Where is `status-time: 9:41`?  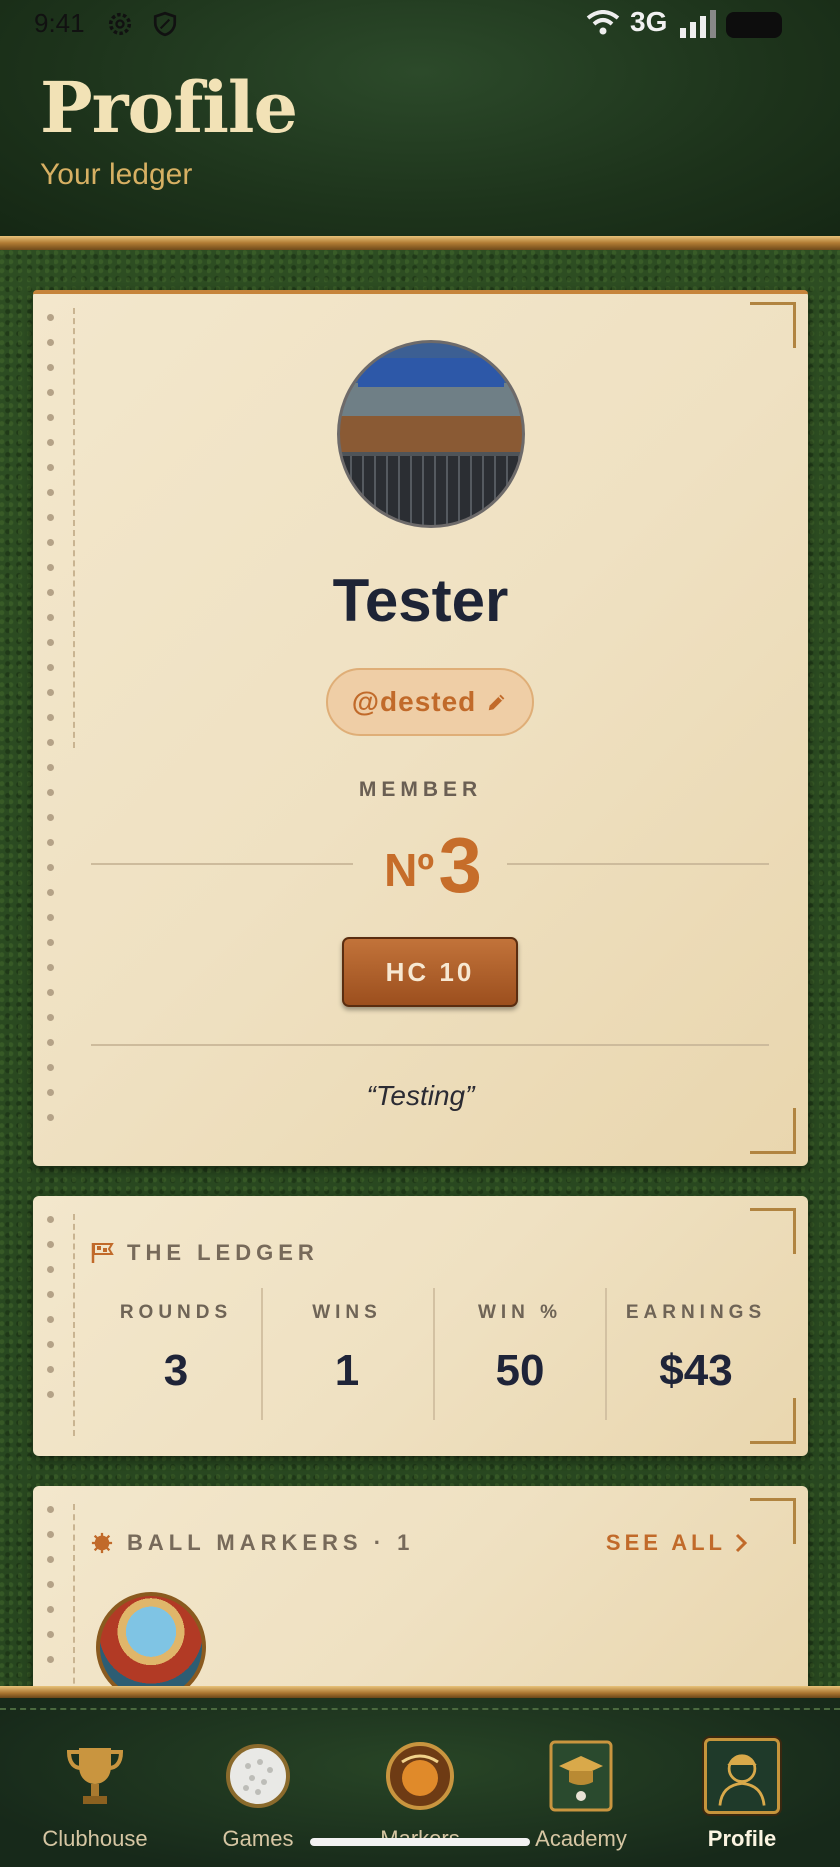 status-time: 9:41 is located at coordinates (59, 23).